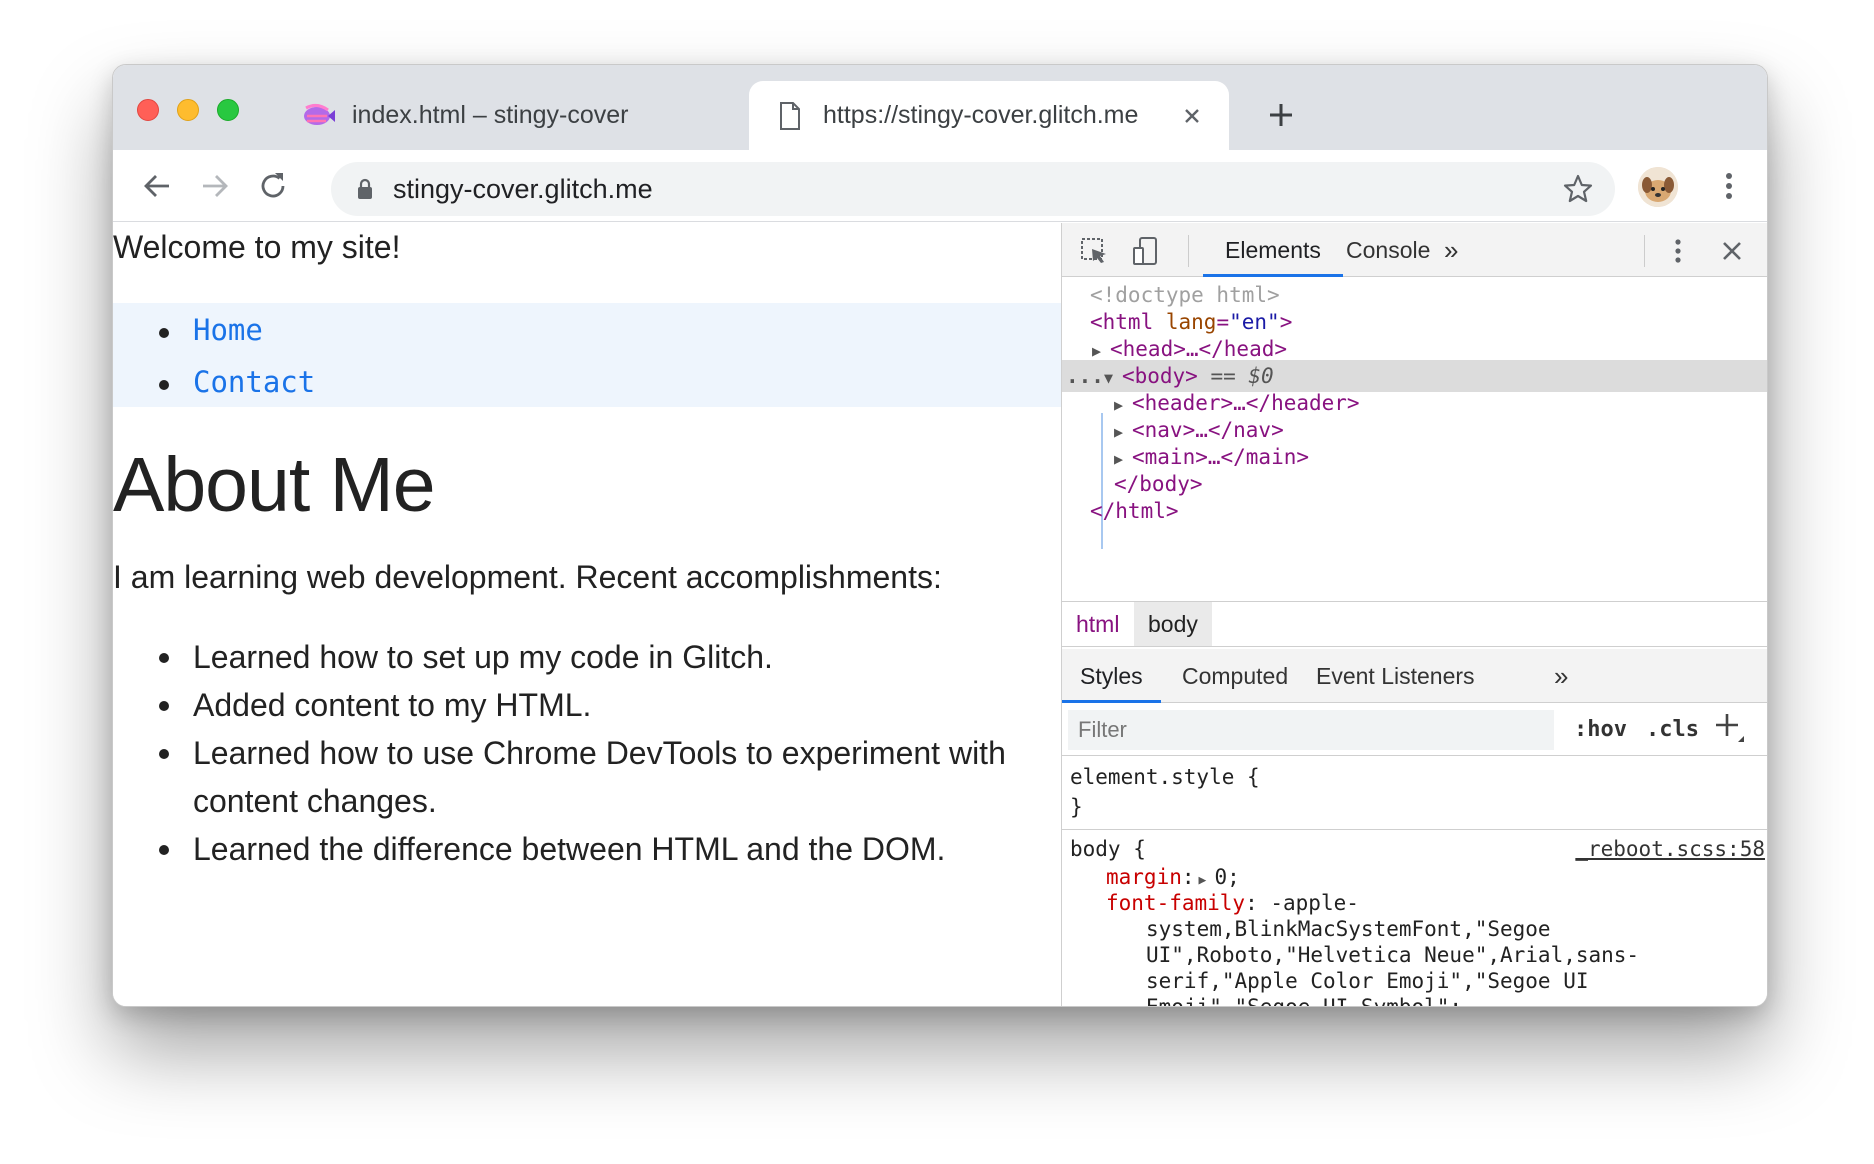 The height and width of the screenshot is (1164, 1874). What do you see at coordinates (1414, 511) in the screenshot?
I see `dom-node-html-close: </html>` at bounding box center [1414, 511].